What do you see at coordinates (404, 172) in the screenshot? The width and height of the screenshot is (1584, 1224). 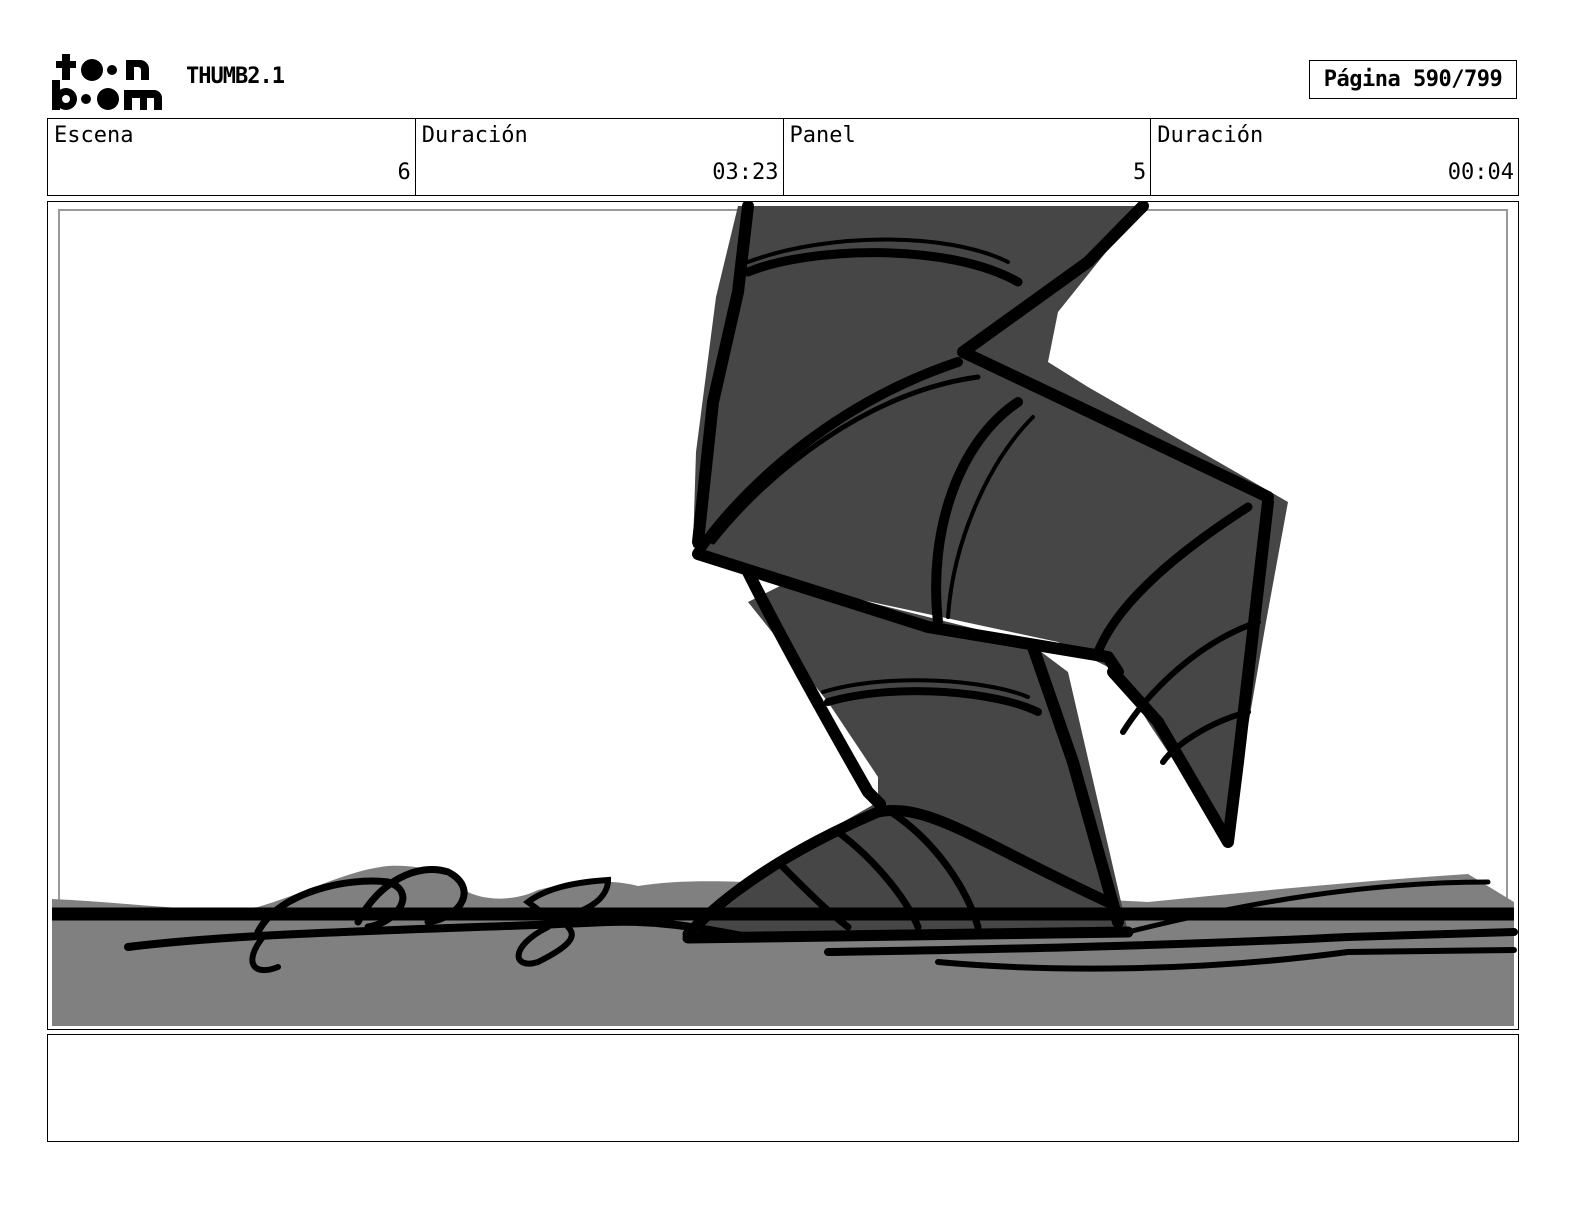 I see `scene-value: 6` at bounding box center [404, 172].